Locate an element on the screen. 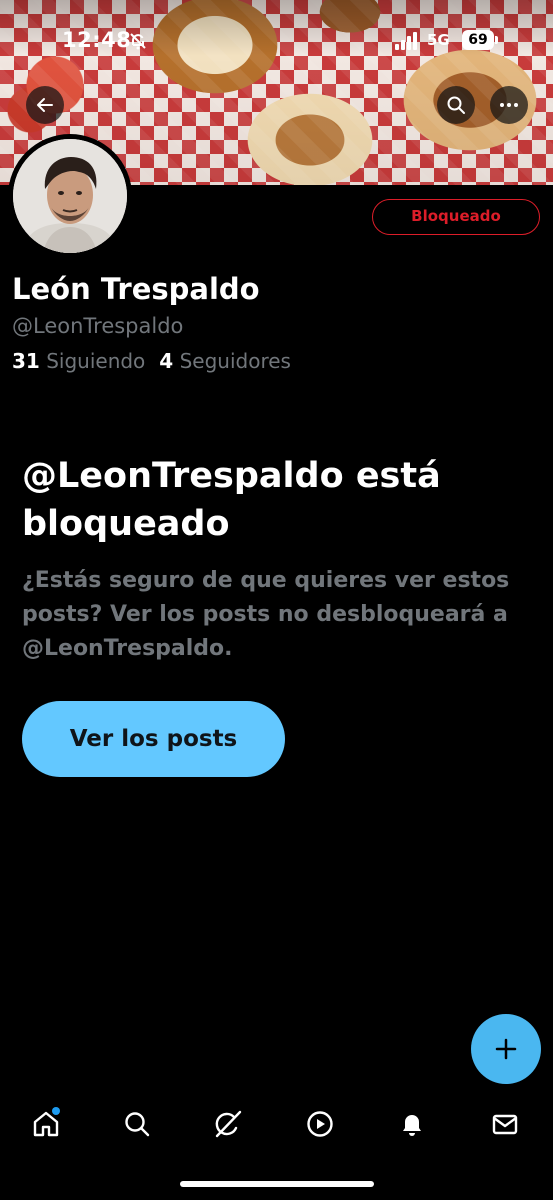  avatar-portrait-icon is located at coordinates (70, 196).